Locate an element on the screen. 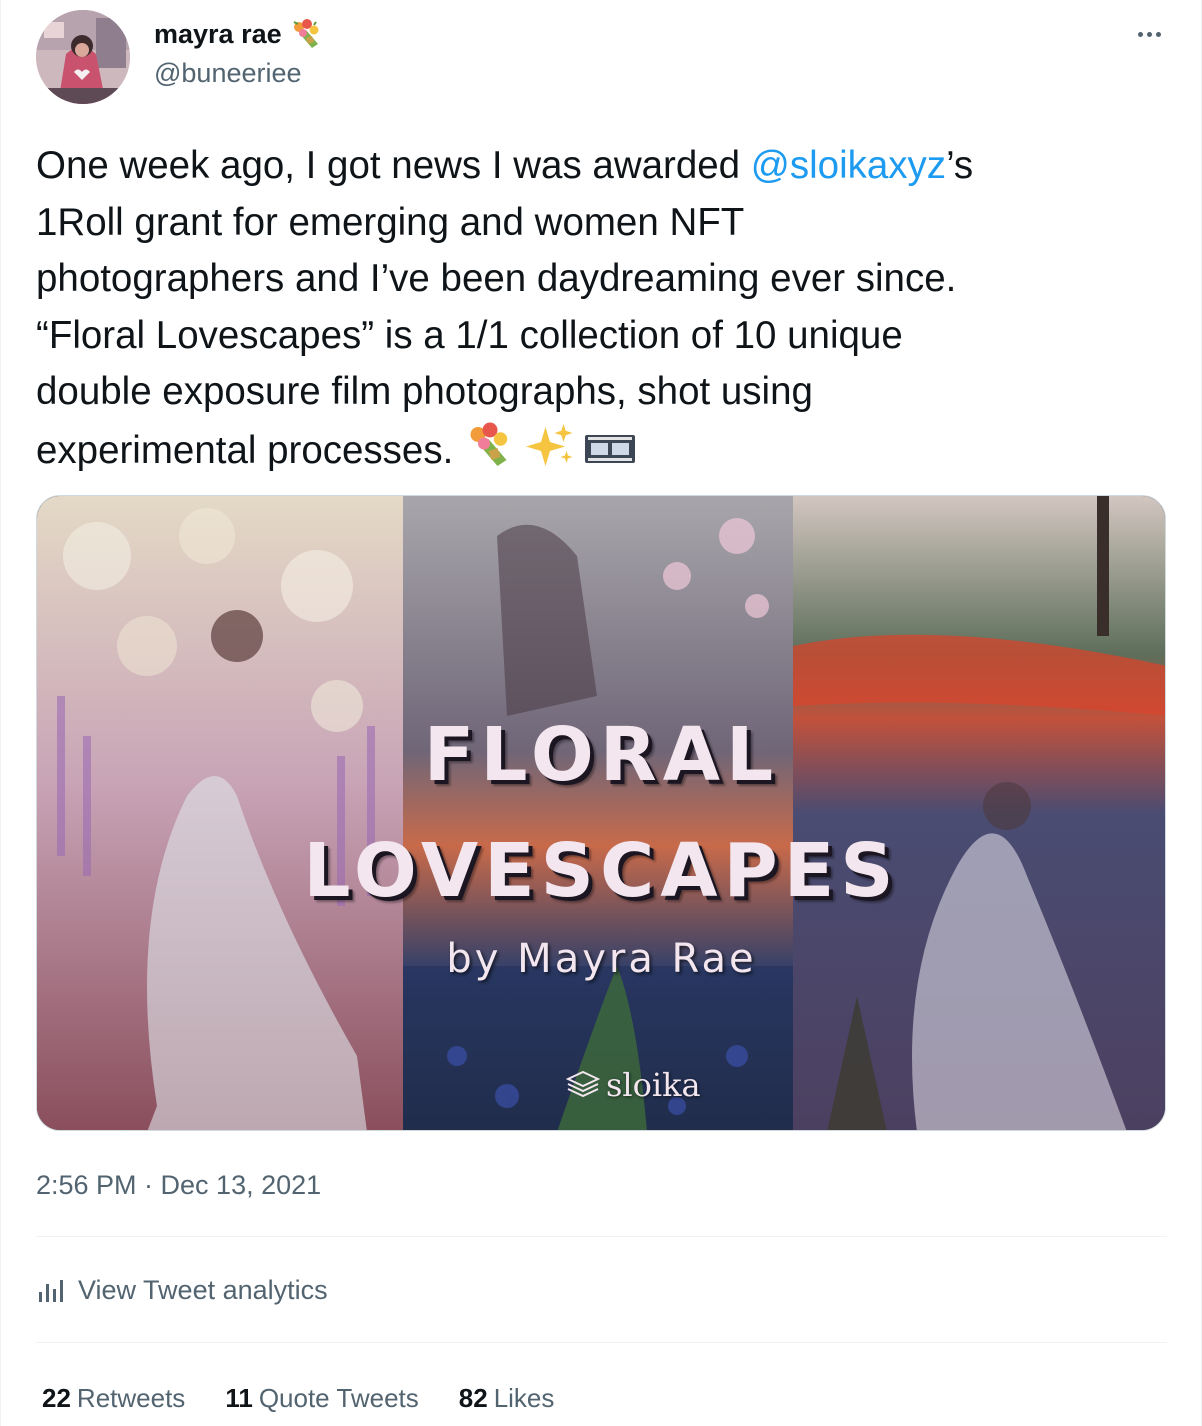 The width and height of the screenshot is (1202, 1426). tweet-line-text: One week ago, I got news I was awarded is located at coordinates (393, 165).